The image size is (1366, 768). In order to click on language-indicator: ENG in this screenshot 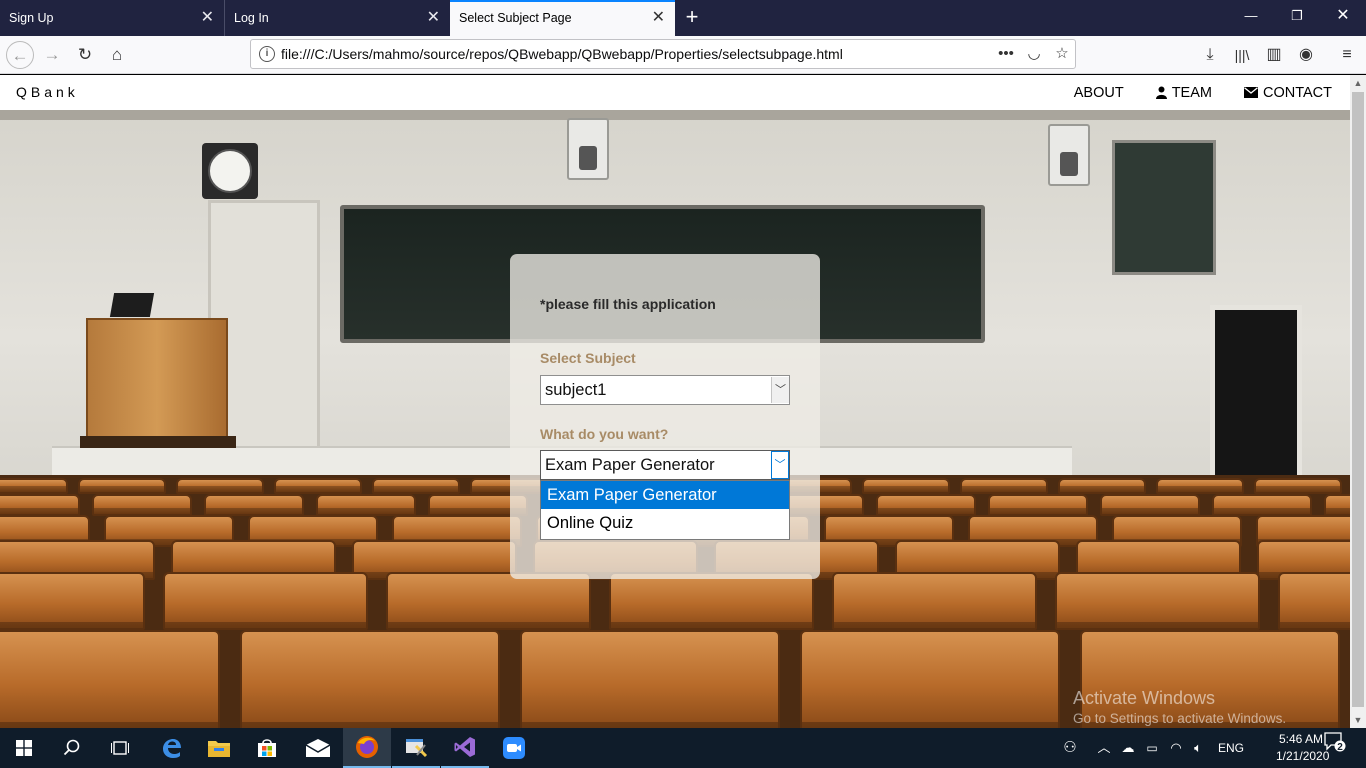, I will do `click(1231, 748)`.